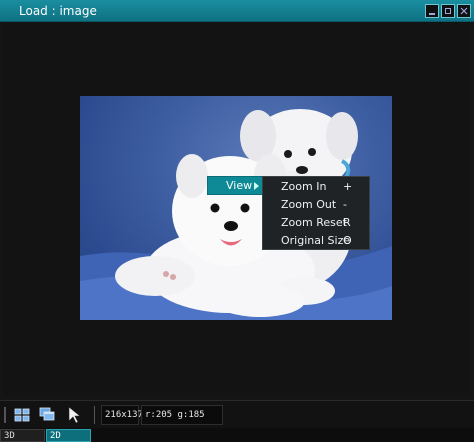 The width and height of the screenshot is (474, 442). Describe the element at coordinates (237, 11) in the screenshot. I see `title-bar: Load : image` at that location.